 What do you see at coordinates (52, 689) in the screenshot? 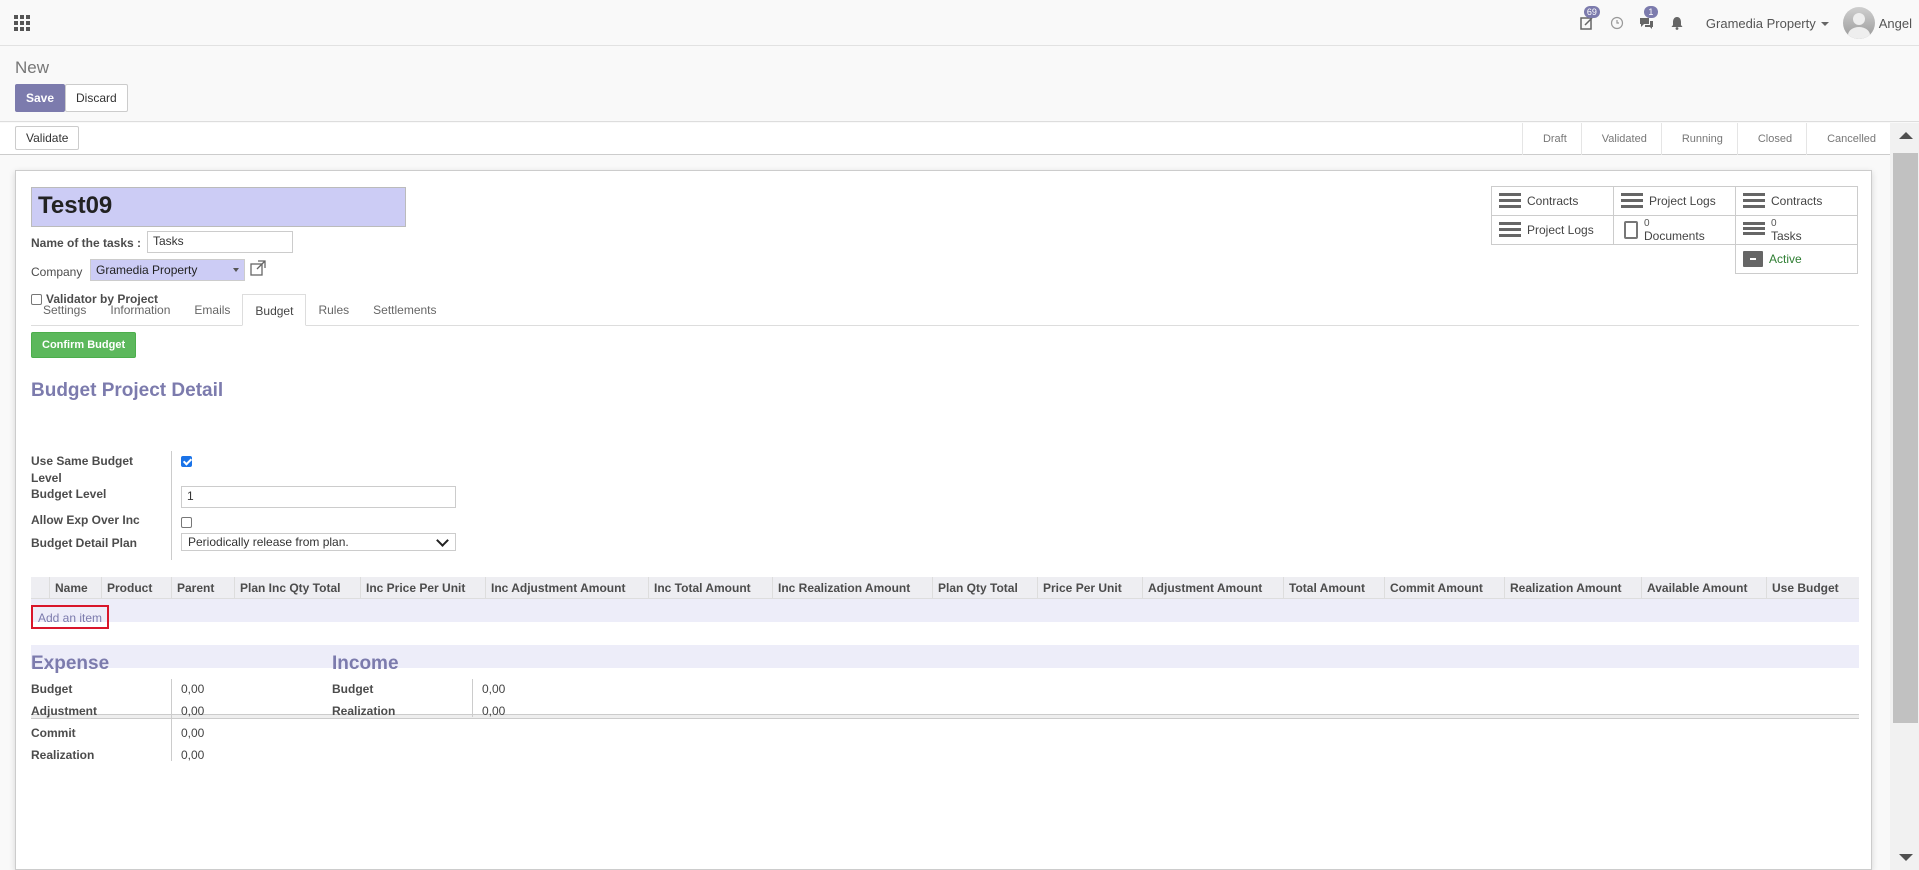
I see `expense-budget-label: Budget` at bounding box center [52, 689].